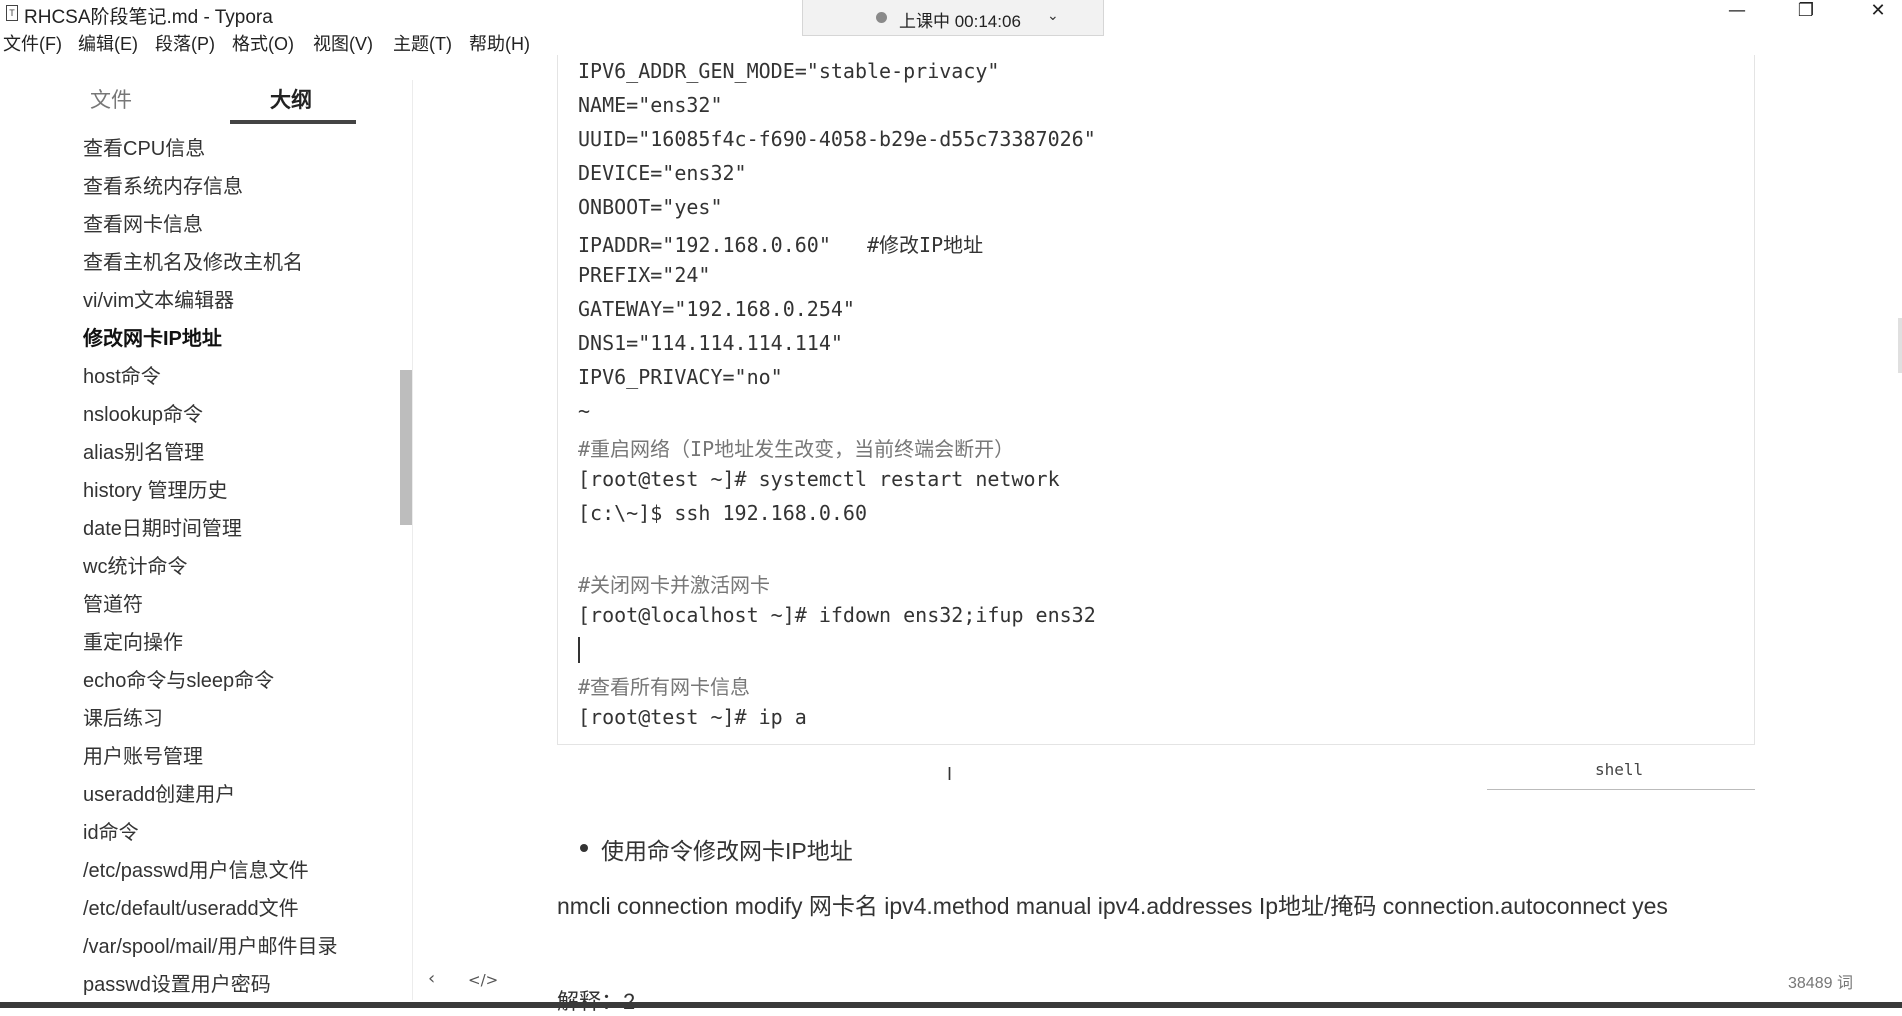 This screenshot has height=1016, width=1902. What do you see at coordinates (596, 1000) in the screenshot?
I see `next-paragraph: 解释：2` at bounding box center [596, 1000].